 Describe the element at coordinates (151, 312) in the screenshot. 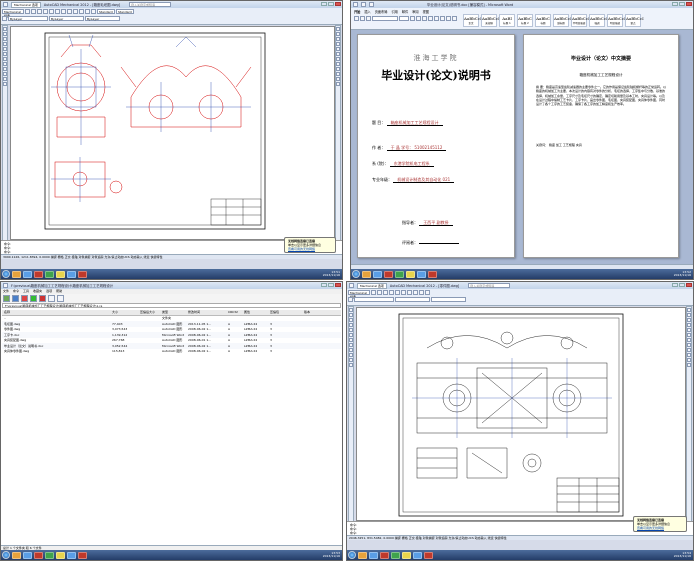

I see `col-packed: 压缩后大小` at that location.